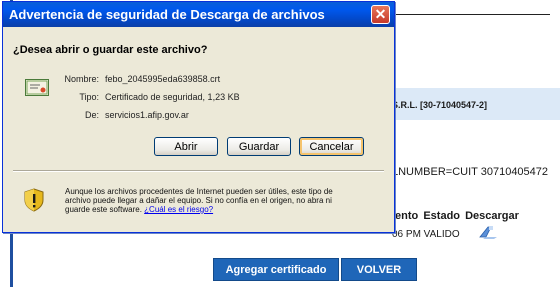 The height and width of the screenshot is (287, 560). Describe the element at coordinates (426, 234) in the screenshot. I see `table-row: 06 PM VALIDO` at that location.